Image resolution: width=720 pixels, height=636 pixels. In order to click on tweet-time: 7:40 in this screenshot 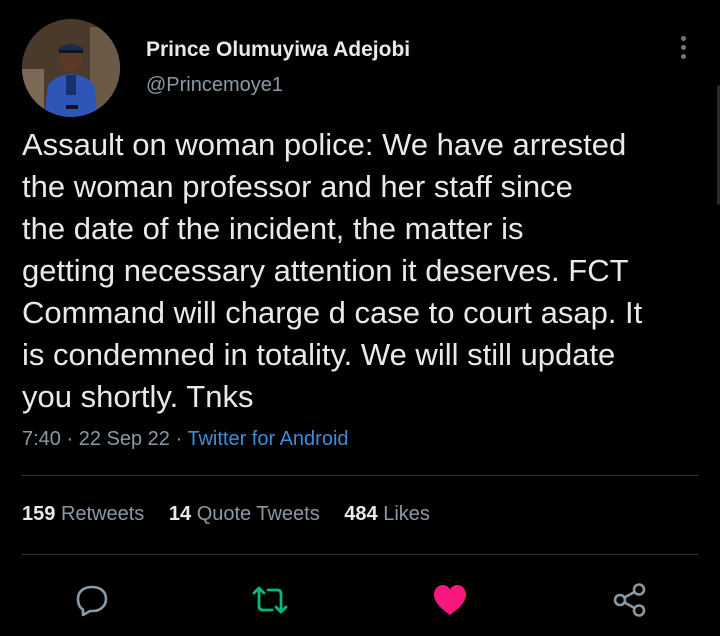, I will do `click(41, 439)`.